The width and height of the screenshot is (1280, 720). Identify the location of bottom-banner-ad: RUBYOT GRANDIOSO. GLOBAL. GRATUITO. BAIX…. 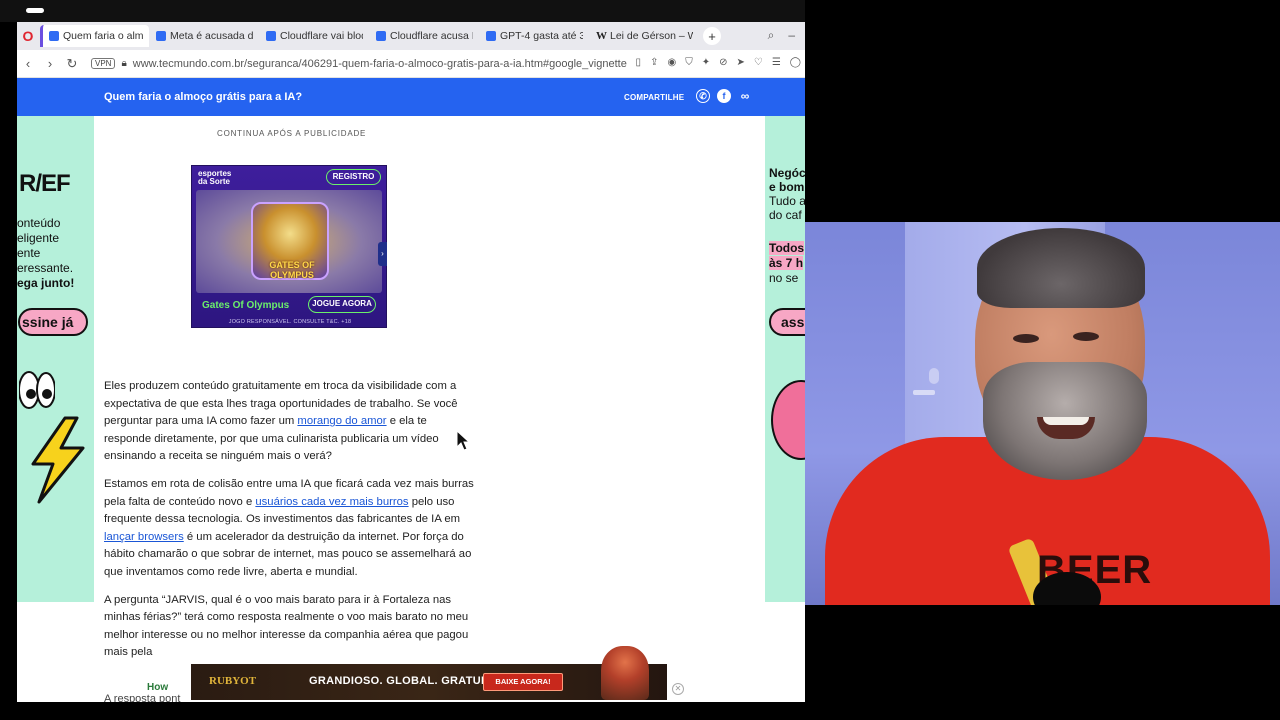
(429, 673).